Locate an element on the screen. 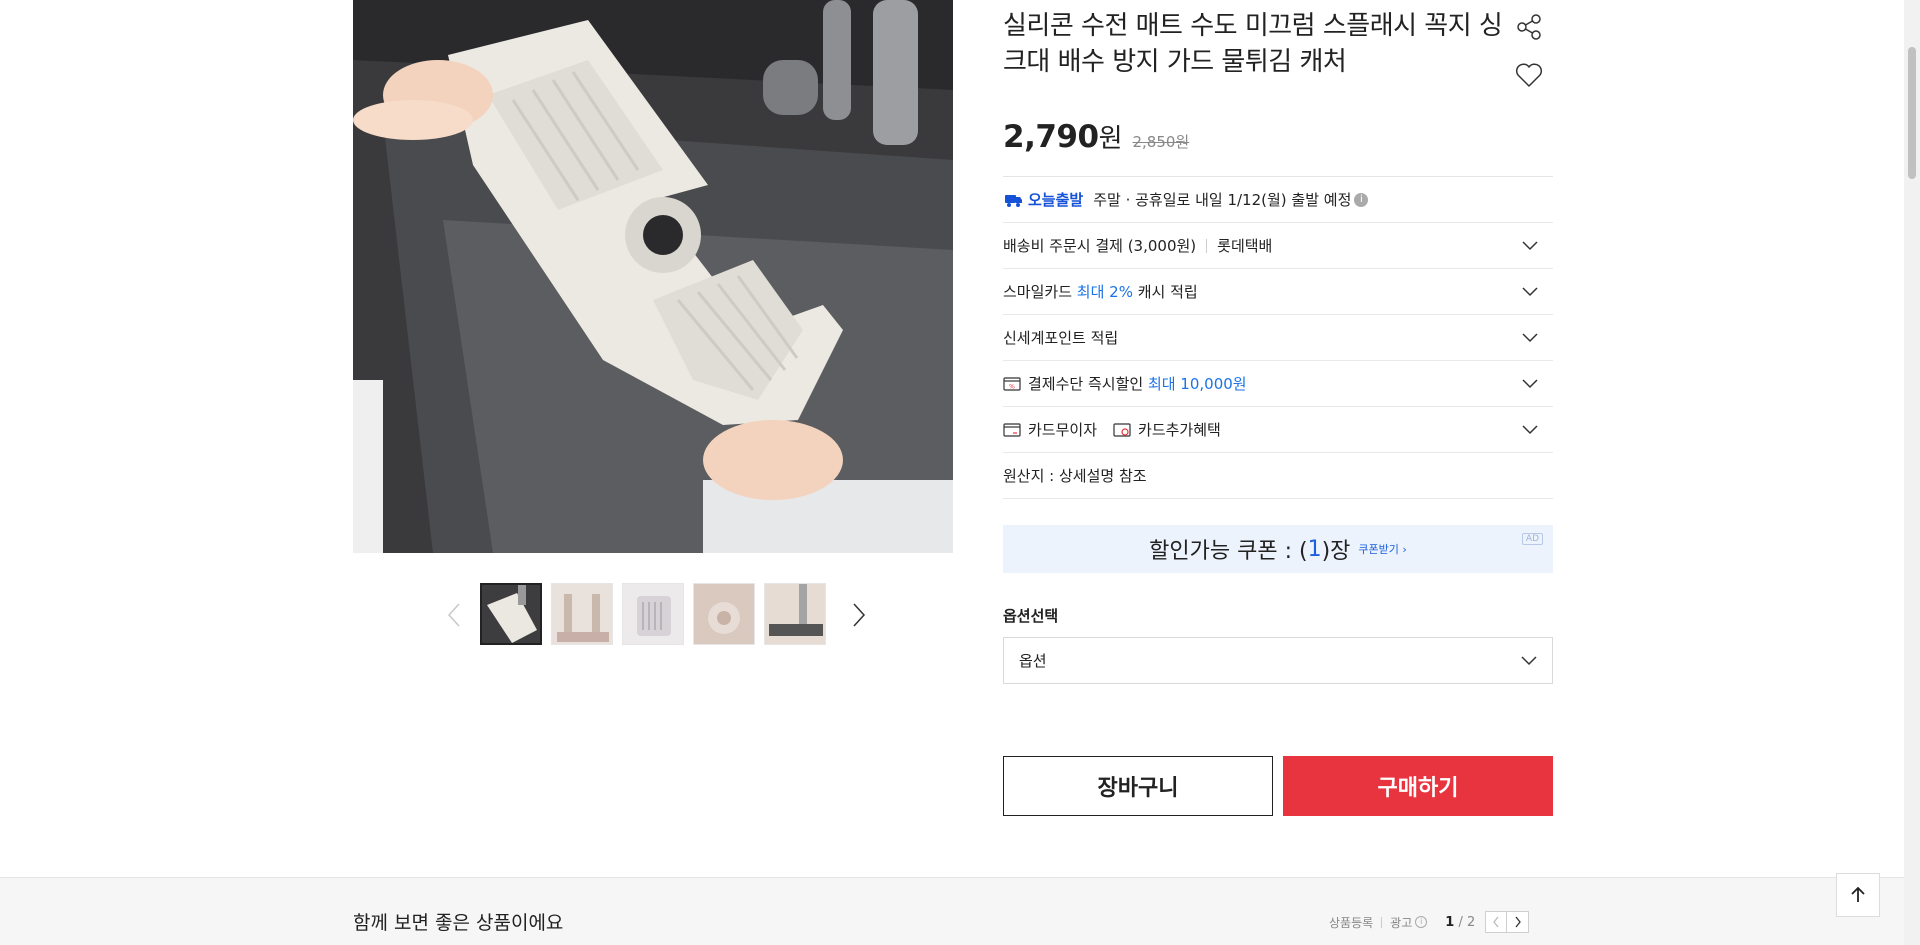  original-price: 2,850원 is located at coordinates (1161, 142).